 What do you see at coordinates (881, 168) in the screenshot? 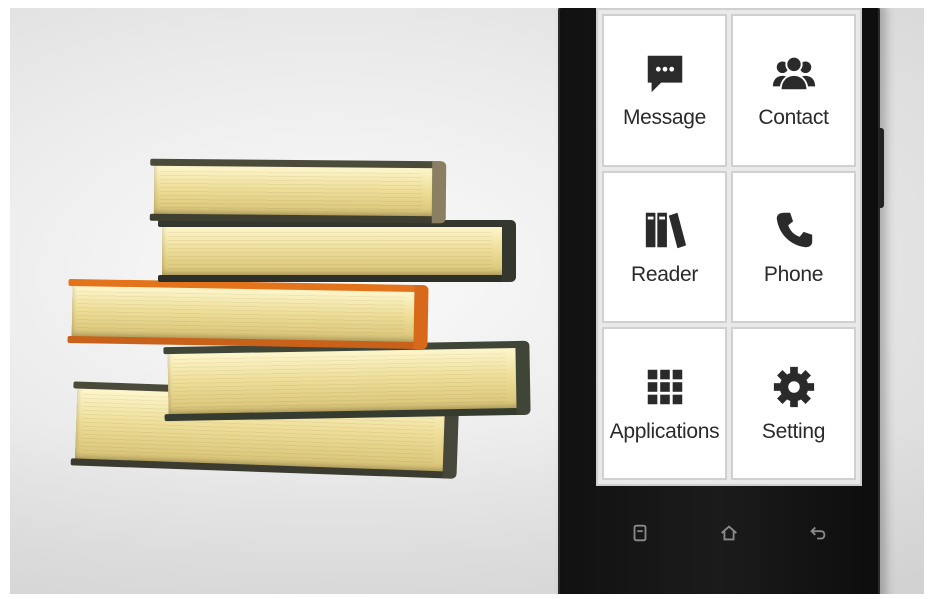
I see `phone-side-button` at bounding box center [881, 168].